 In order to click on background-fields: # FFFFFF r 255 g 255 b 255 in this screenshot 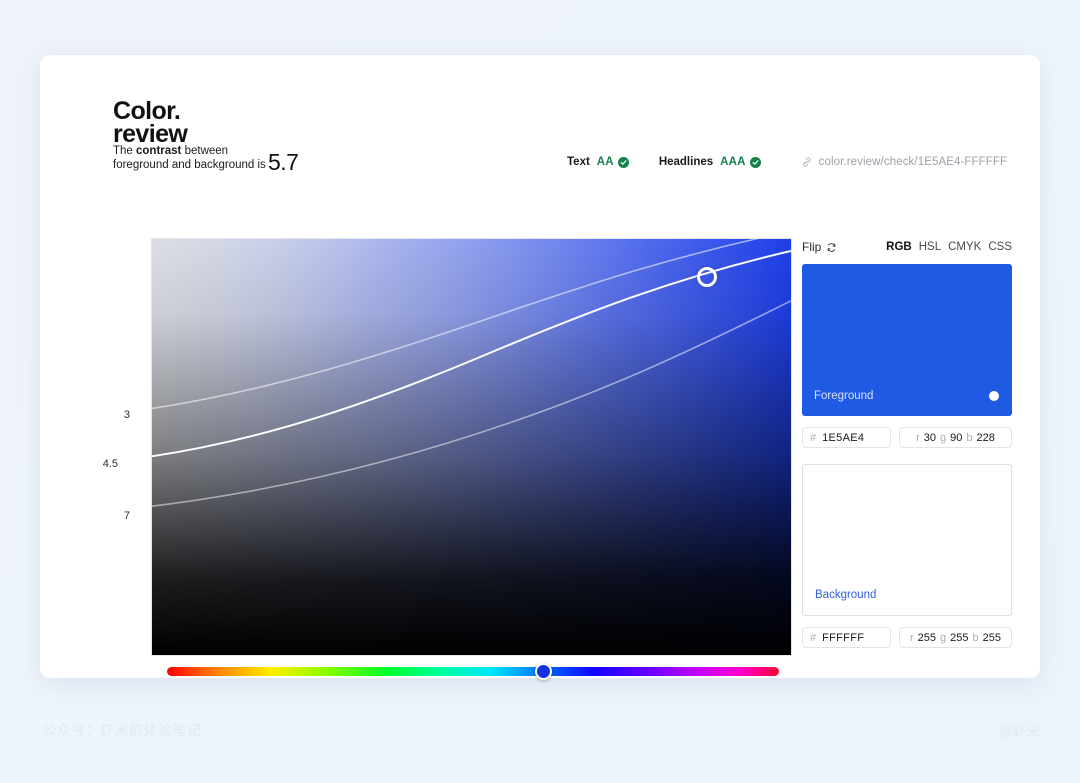, I will do `click(907, 637)`.